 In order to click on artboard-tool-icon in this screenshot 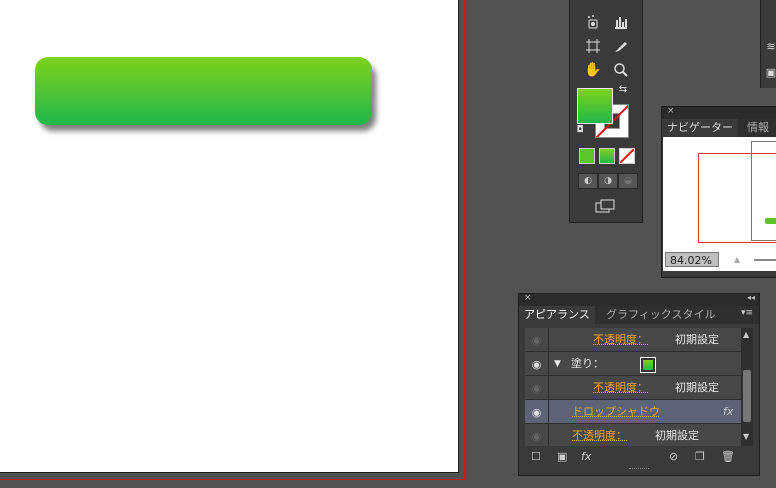, I will do `click(593, 46)`.